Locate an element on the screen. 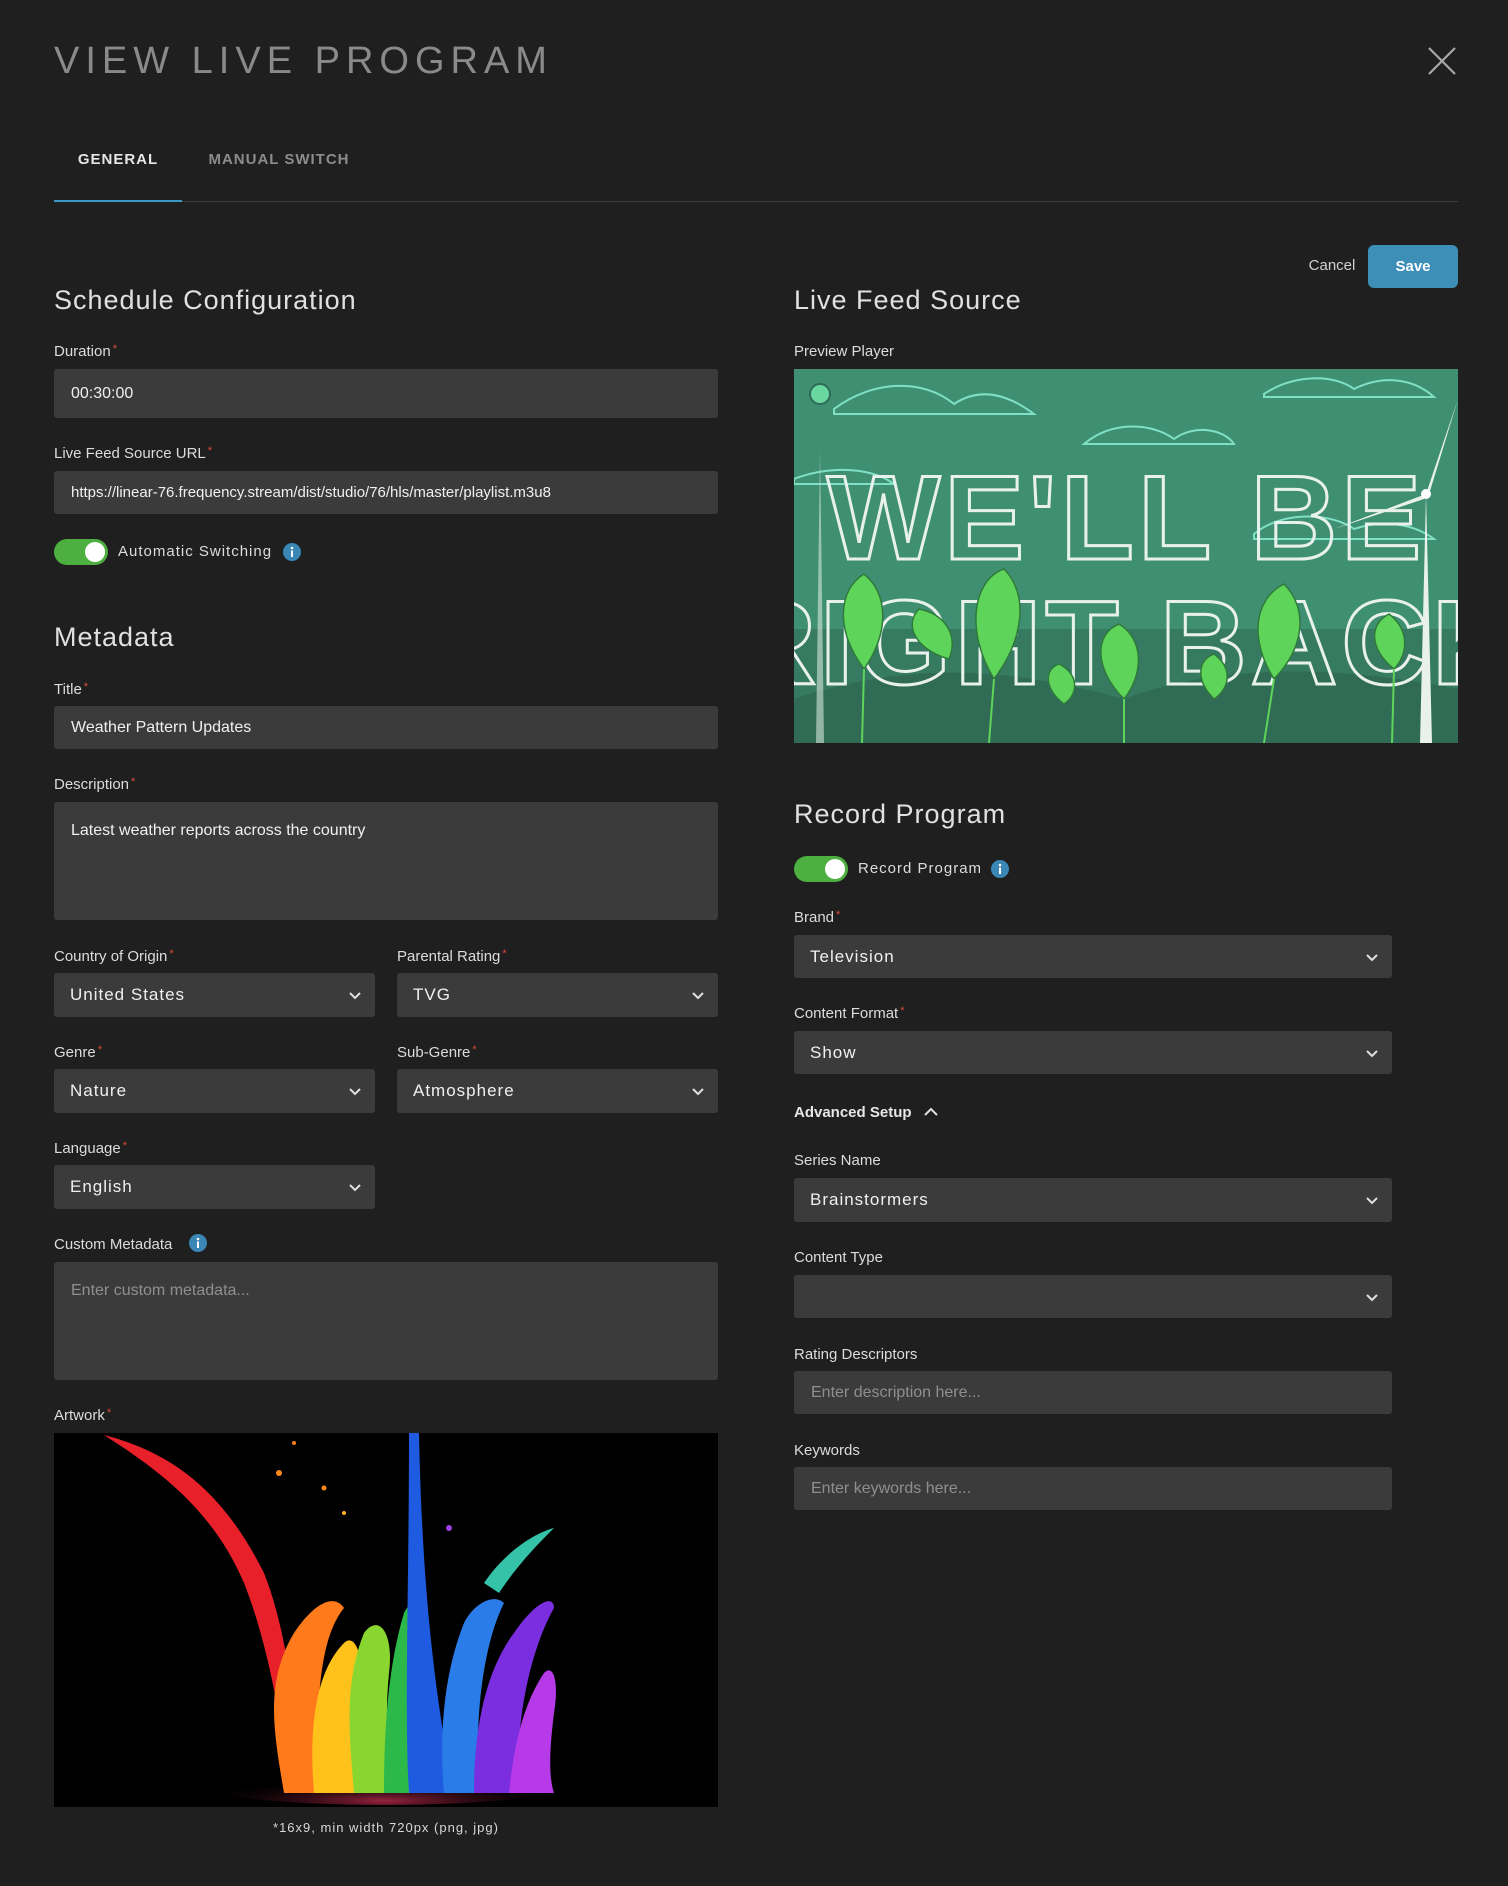 The image size is (1508, 1886). subgenre-select: Atmosphere is located at coordinates (557, 1091).